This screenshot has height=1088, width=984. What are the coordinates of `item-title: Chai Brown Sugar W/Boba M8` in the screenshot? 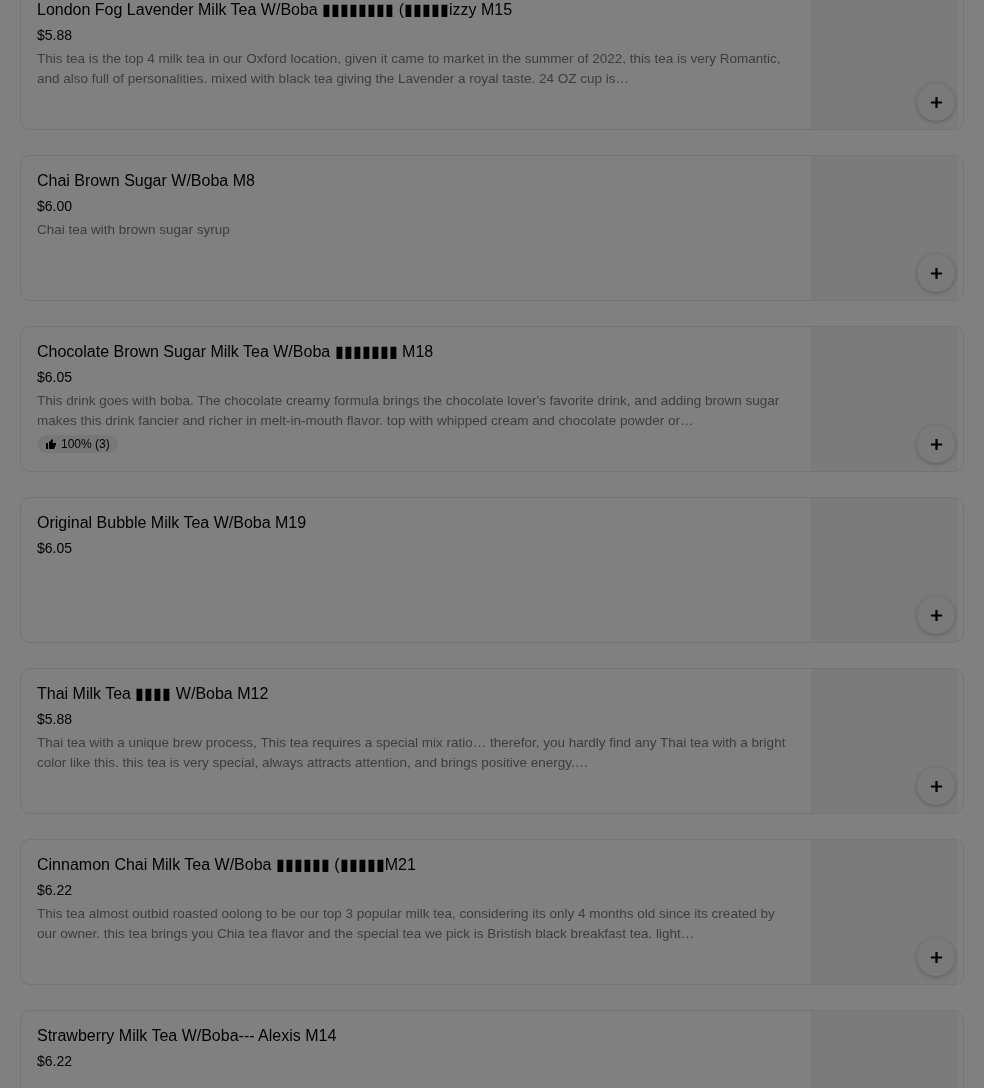 It's located at (146, 181).